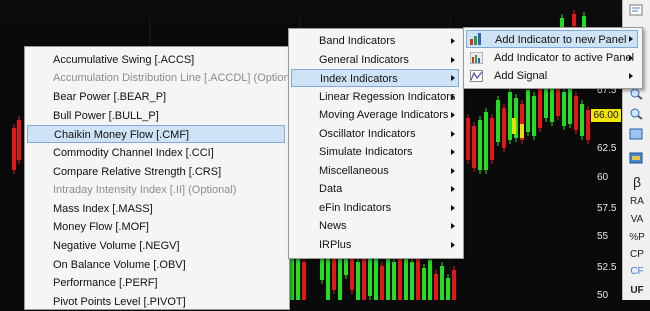  What do you see at coordinates (156, 246) in the screenshot?
I see `menu-item-negv: Negative Volume [.NEGV]` at bounding box center [156, 246].